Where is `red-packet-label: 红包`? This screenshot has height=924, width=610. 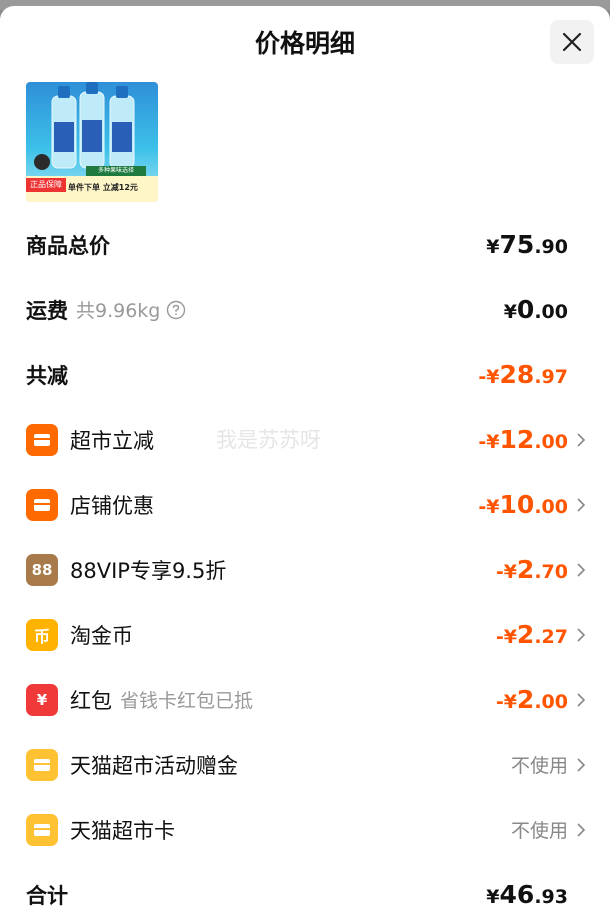
red-packet-label: 红包 is located at coordinates (91, 700).